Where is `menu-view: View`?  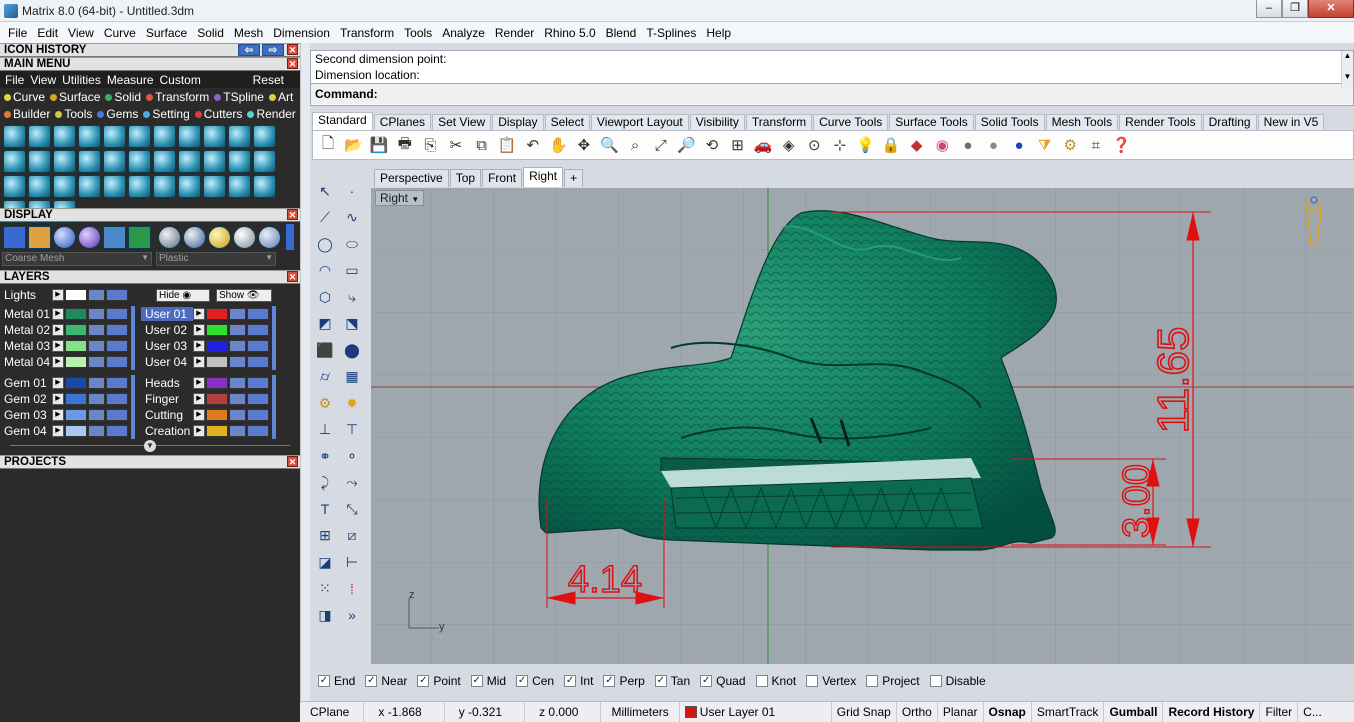
menu-view: View is located at coordinates (81, 33).